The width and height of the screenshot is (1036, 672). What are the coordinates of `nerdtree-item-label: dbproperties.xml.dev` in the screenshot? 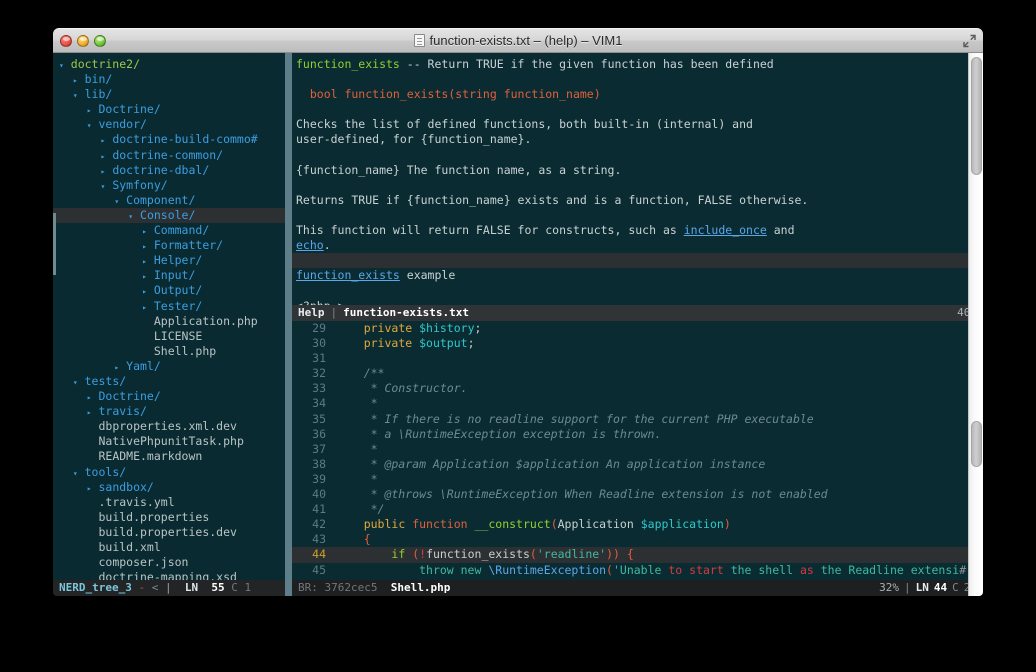 It's located at (167, 426).